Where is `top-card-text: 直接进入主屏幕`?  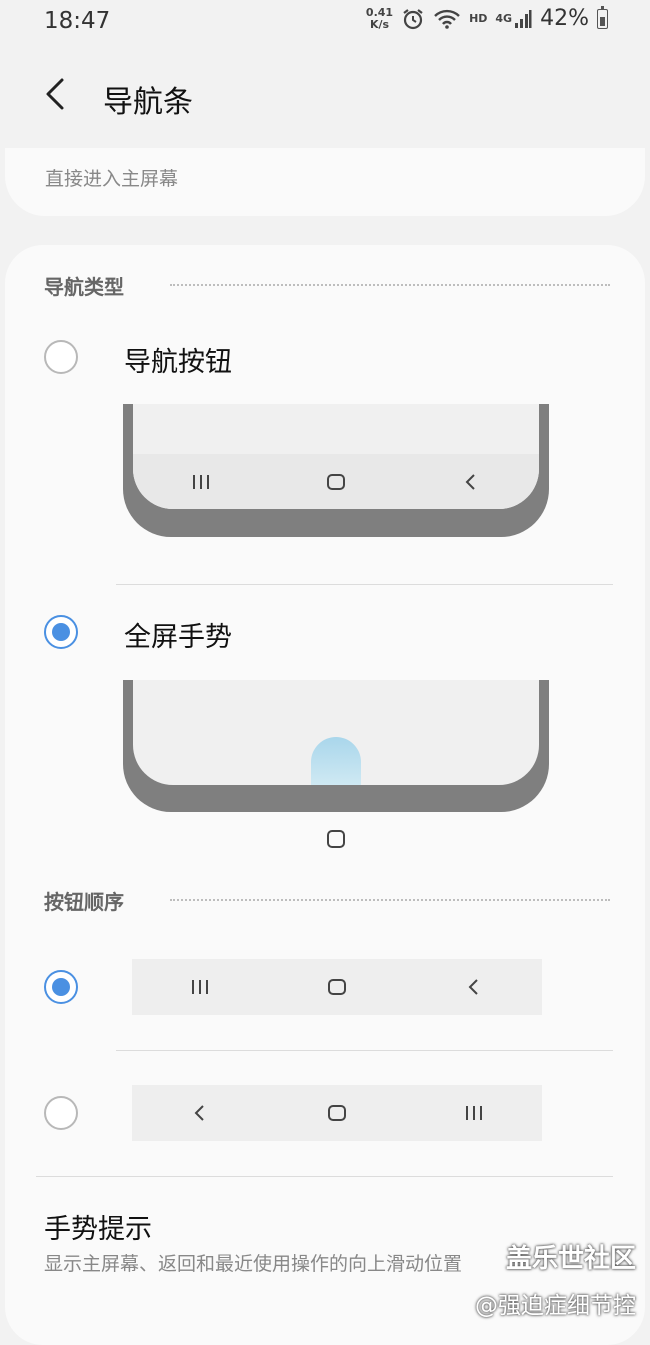 top-card-text: 直接进入主屏幕 is located at coordinates (112, 179).